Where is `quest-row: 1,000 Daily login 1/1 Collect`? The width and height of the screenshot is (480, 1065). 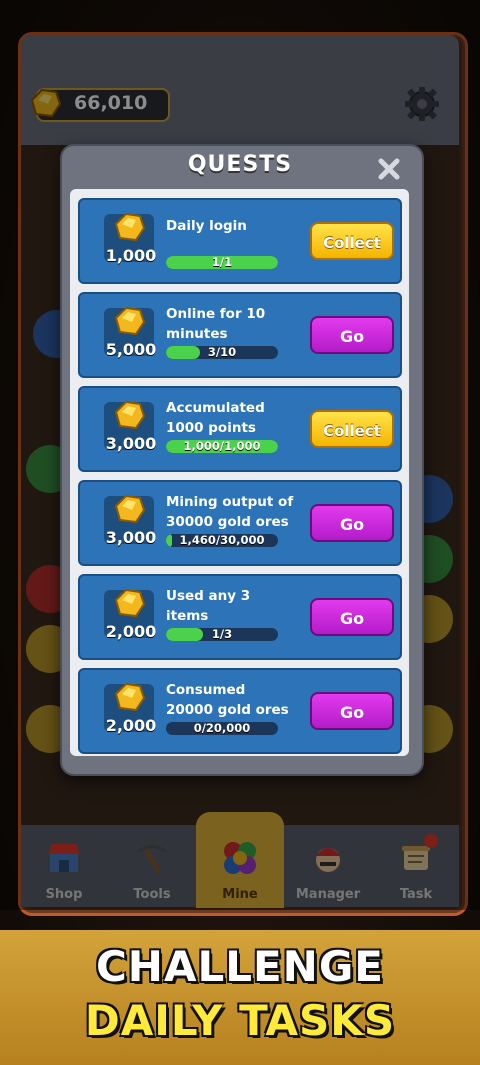 quest-row: 1,000 Daily login 1/1 Collect is located at coordinates (240, 241).